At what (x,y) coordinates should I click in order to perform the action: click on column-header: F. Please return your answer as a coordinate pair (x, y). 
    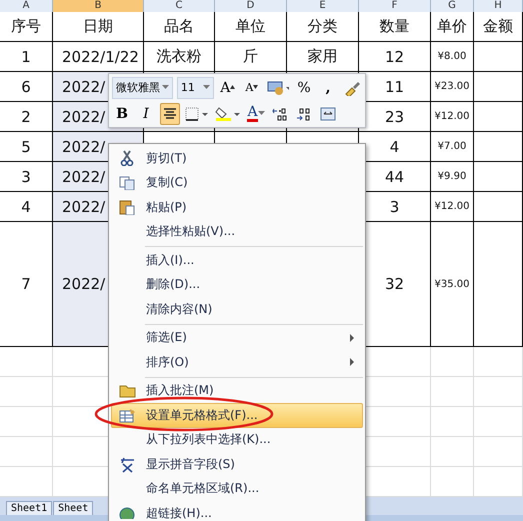
    Looking at the image, I should click on (395, 6).